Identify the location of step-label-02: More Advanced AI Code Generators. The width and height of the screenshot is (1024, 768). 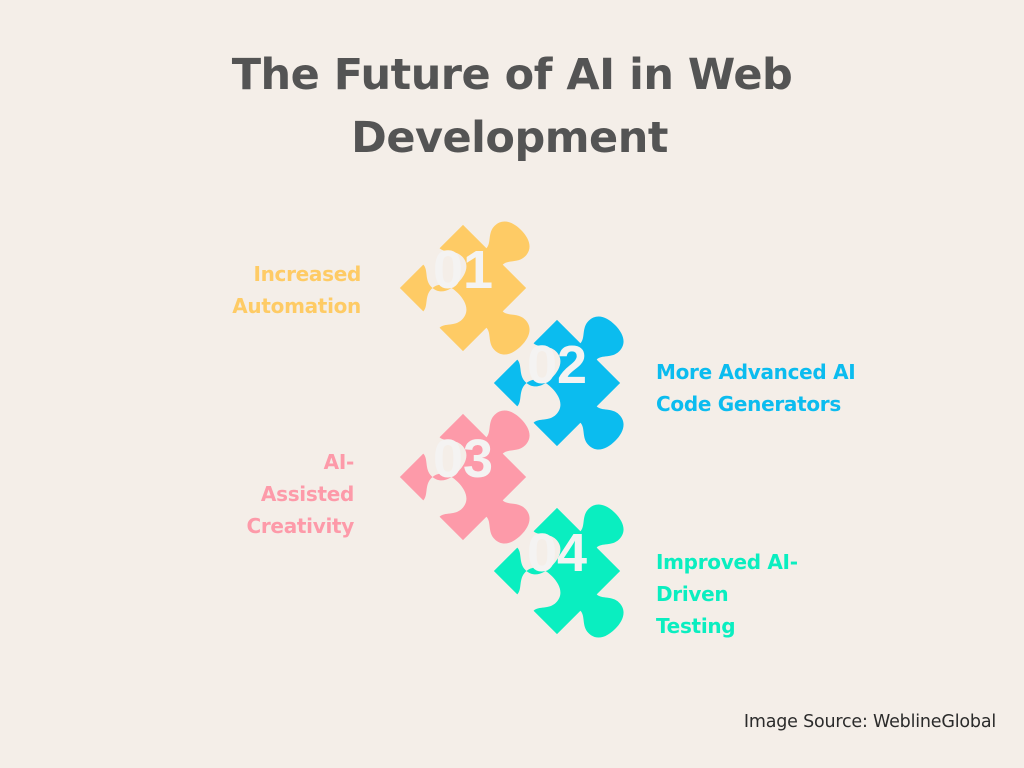
(756, 388).